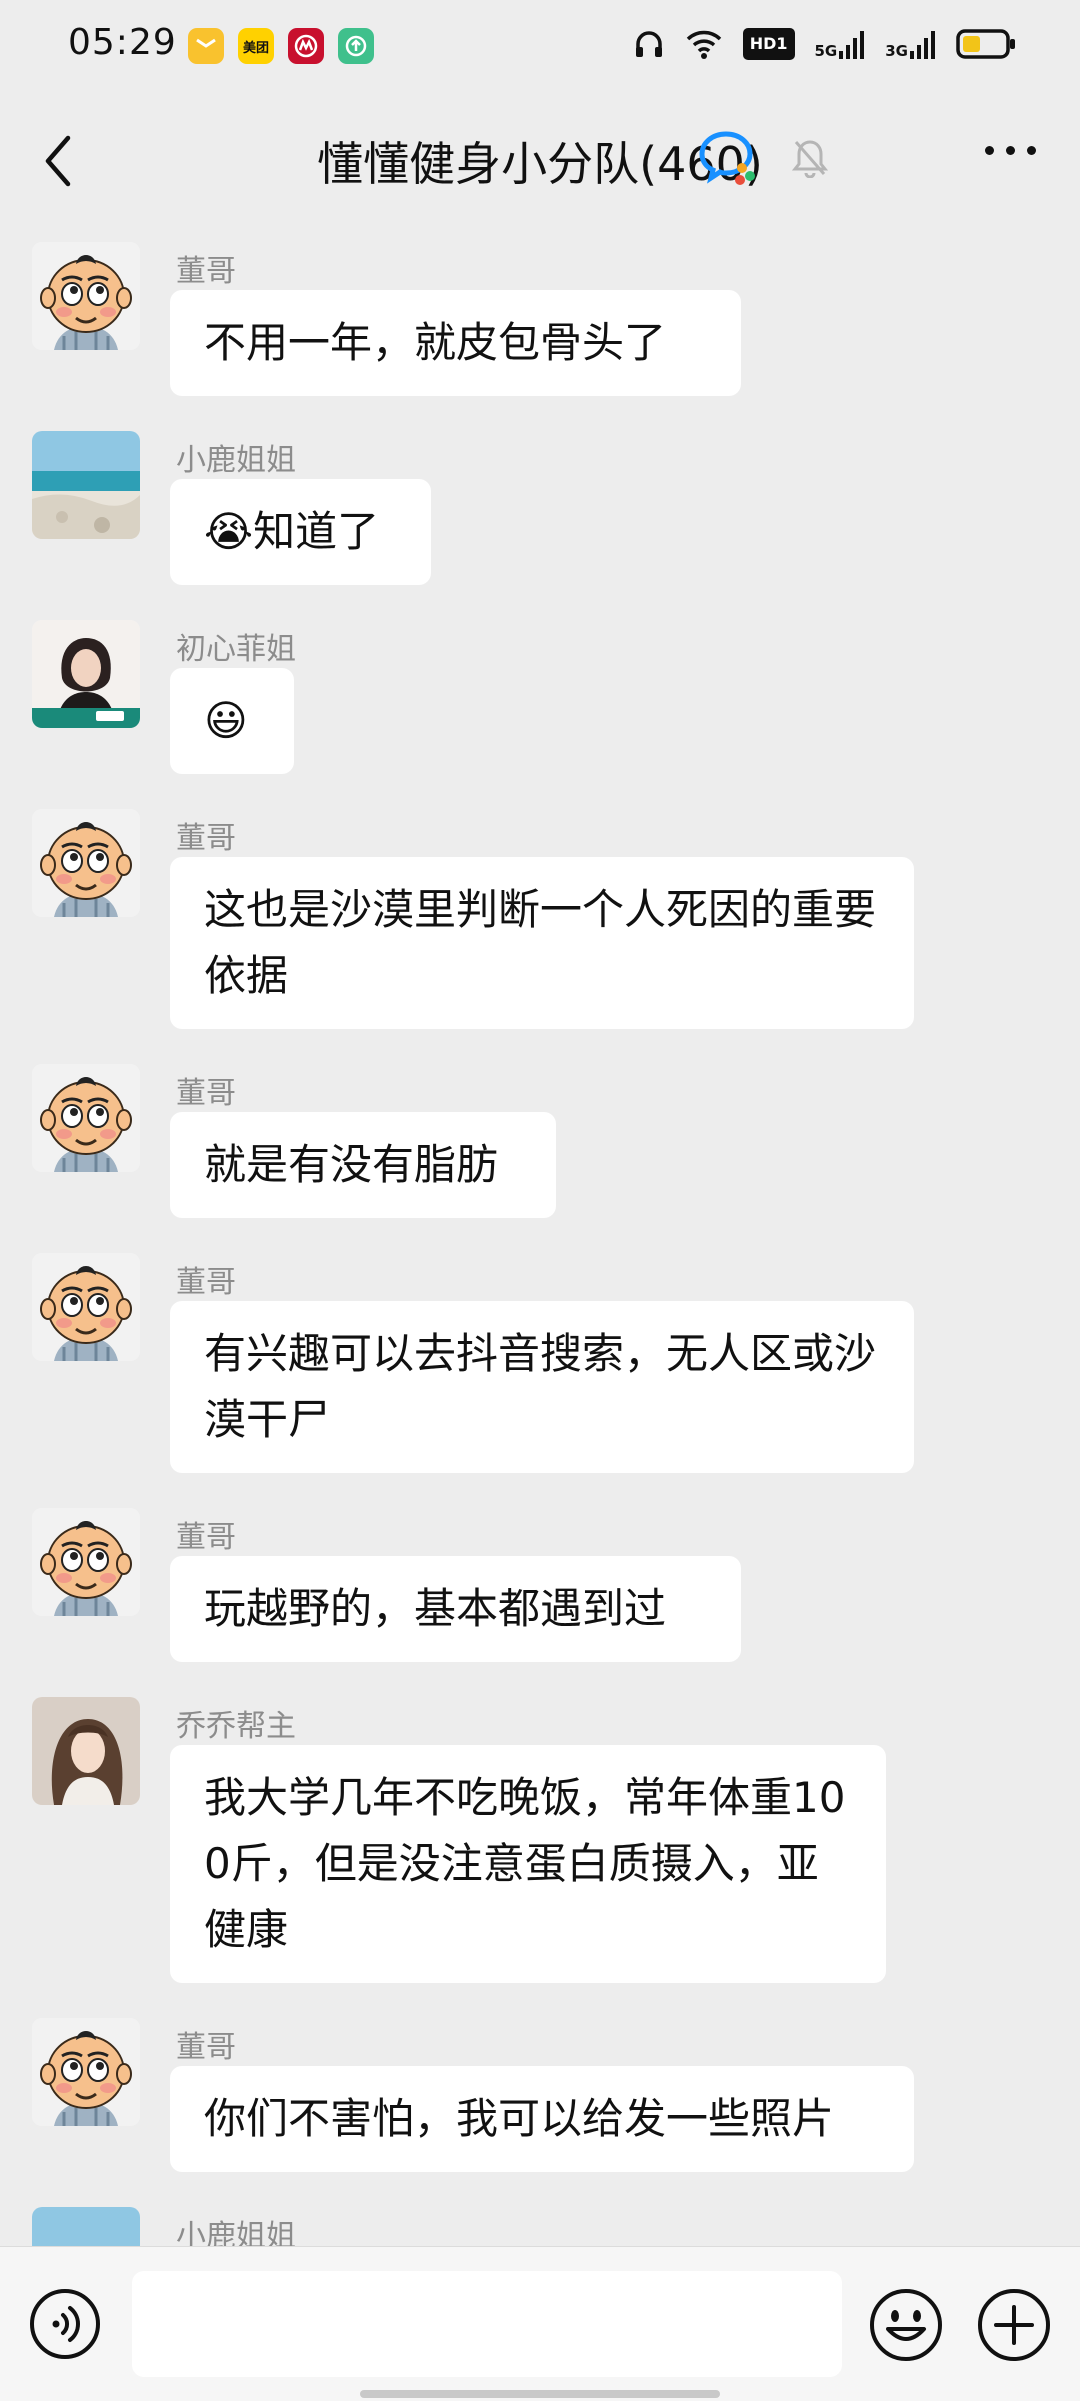 The height and width of the screenshot is (2401, 1080). Describe the element at coordinates (528, 1864) in the screenshot. I see `message-bubble: 我大学几年不吃晚饭，常年体重100斤，但是没注意蛋白质摄入，亚健康` at that location.